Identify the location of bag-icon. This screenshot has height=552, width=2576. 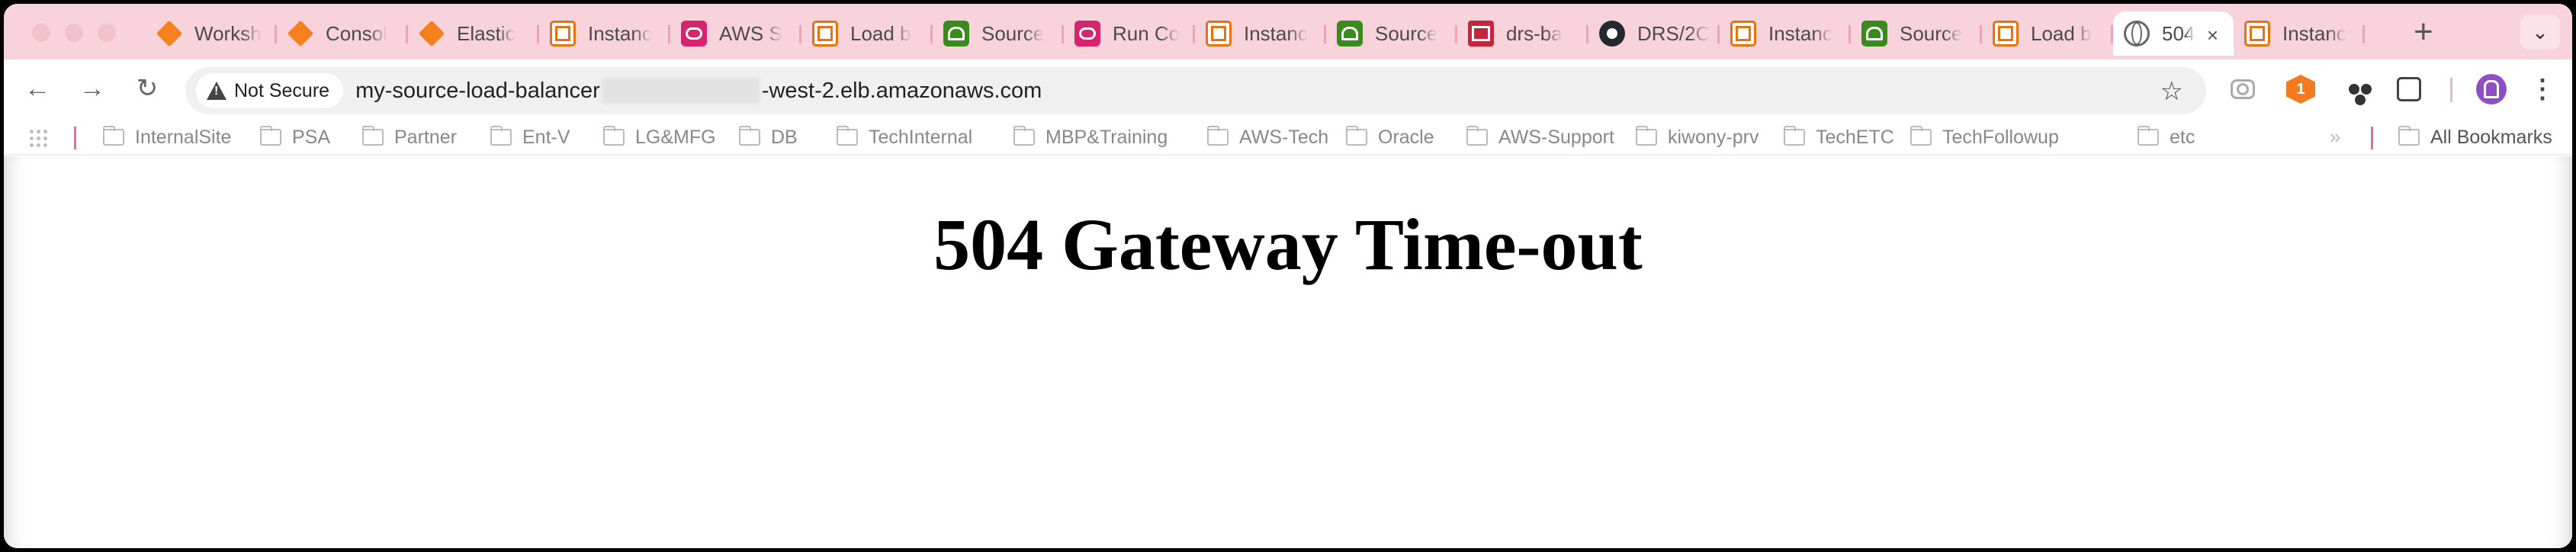
(1481, 34).